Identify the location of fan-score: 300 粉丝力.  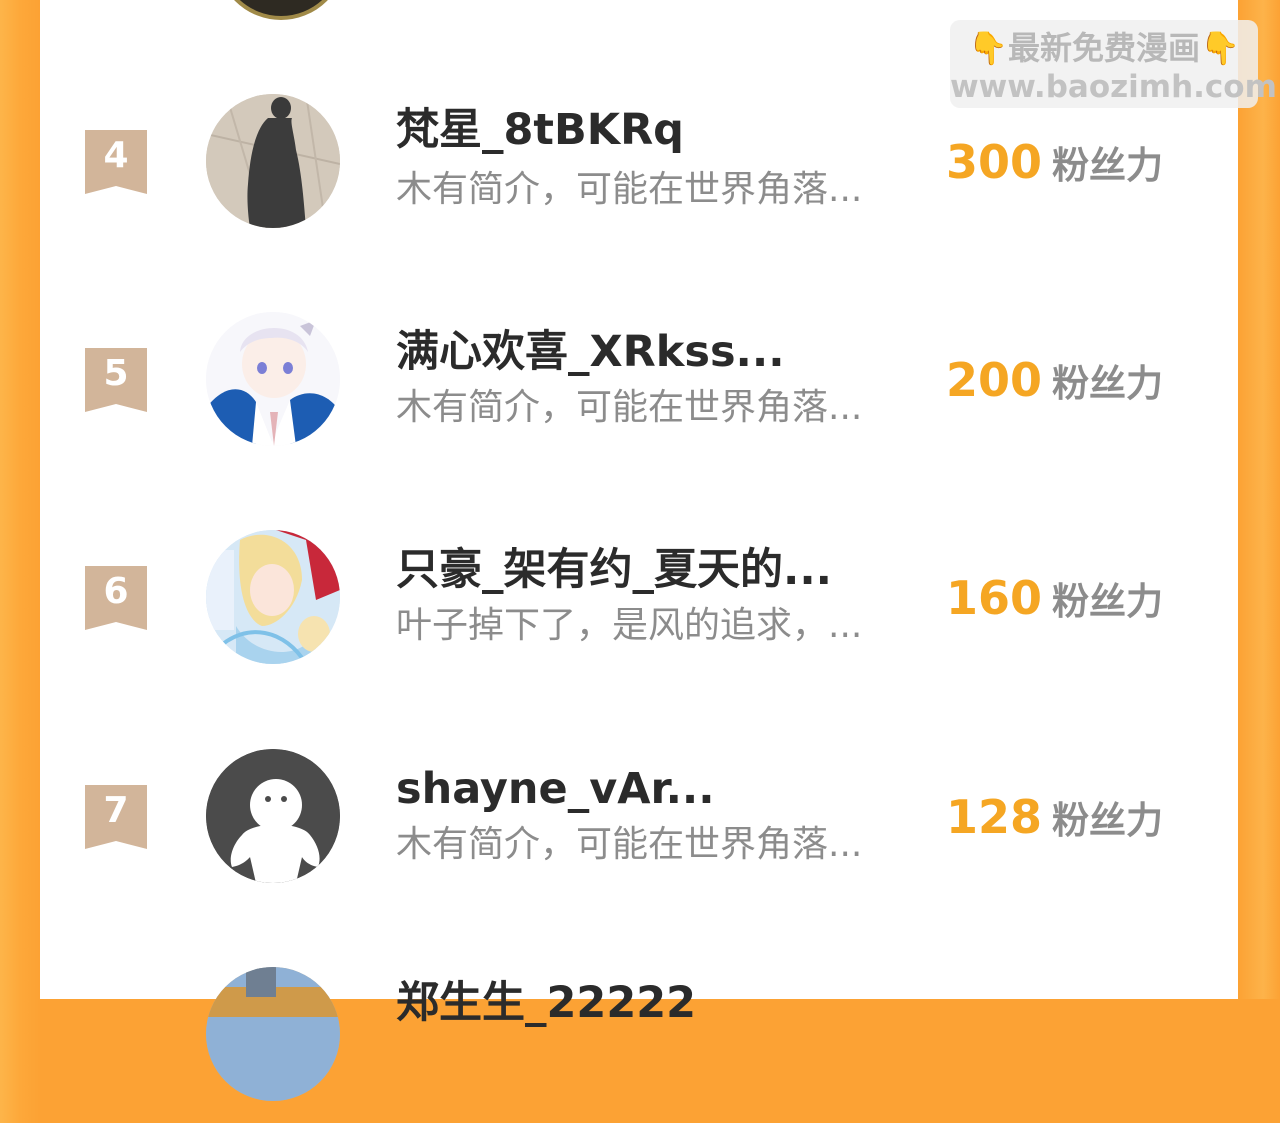
(1054, 167).